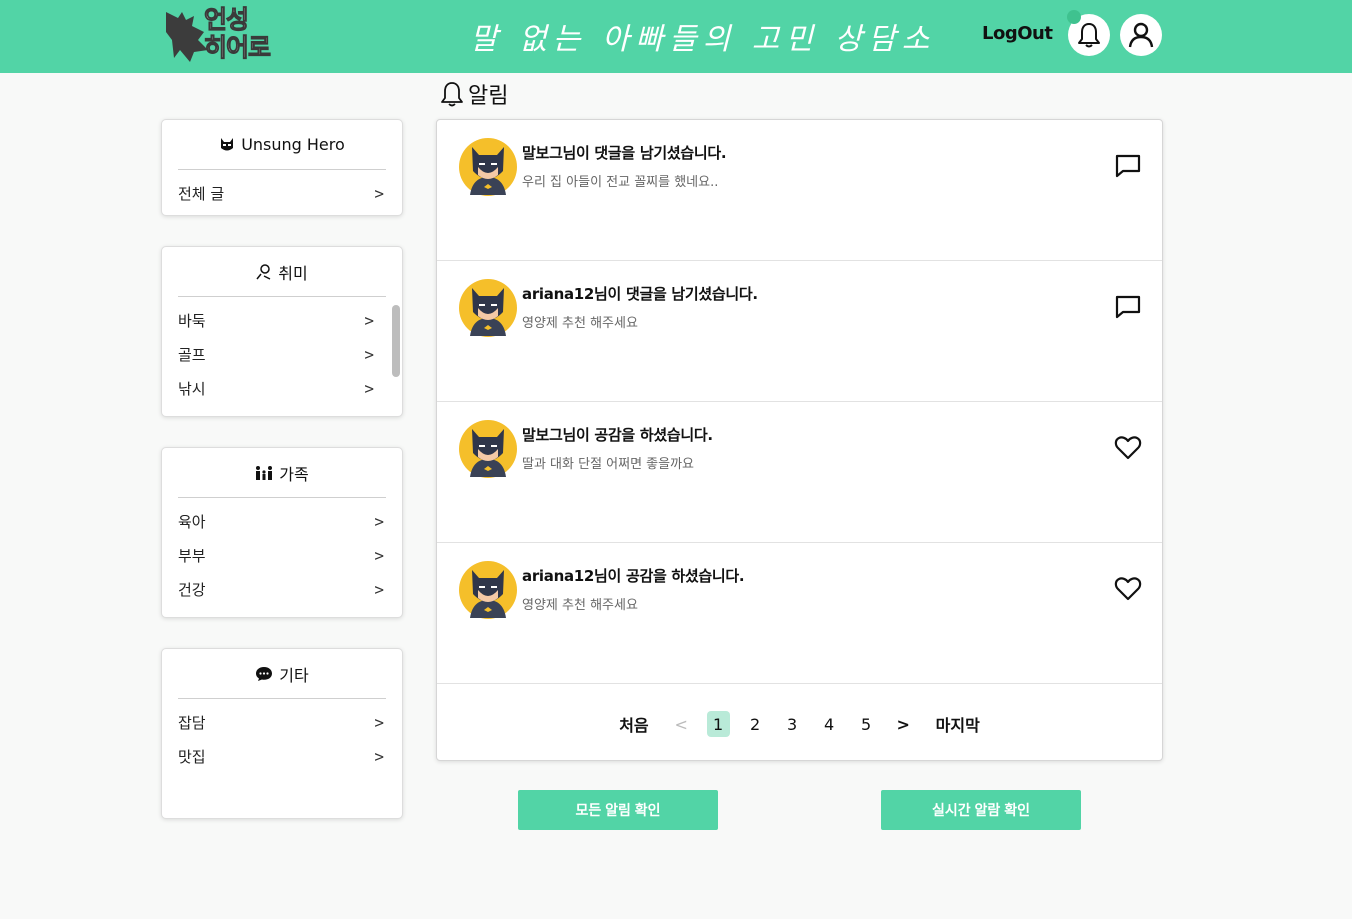 The image size is (1352, 919). What do you see at coordinates (633, 576) in the screenshot?
I see `notification-title: ariana12님이 공감을 하셨습니다.` at bounding box center [633, 576].